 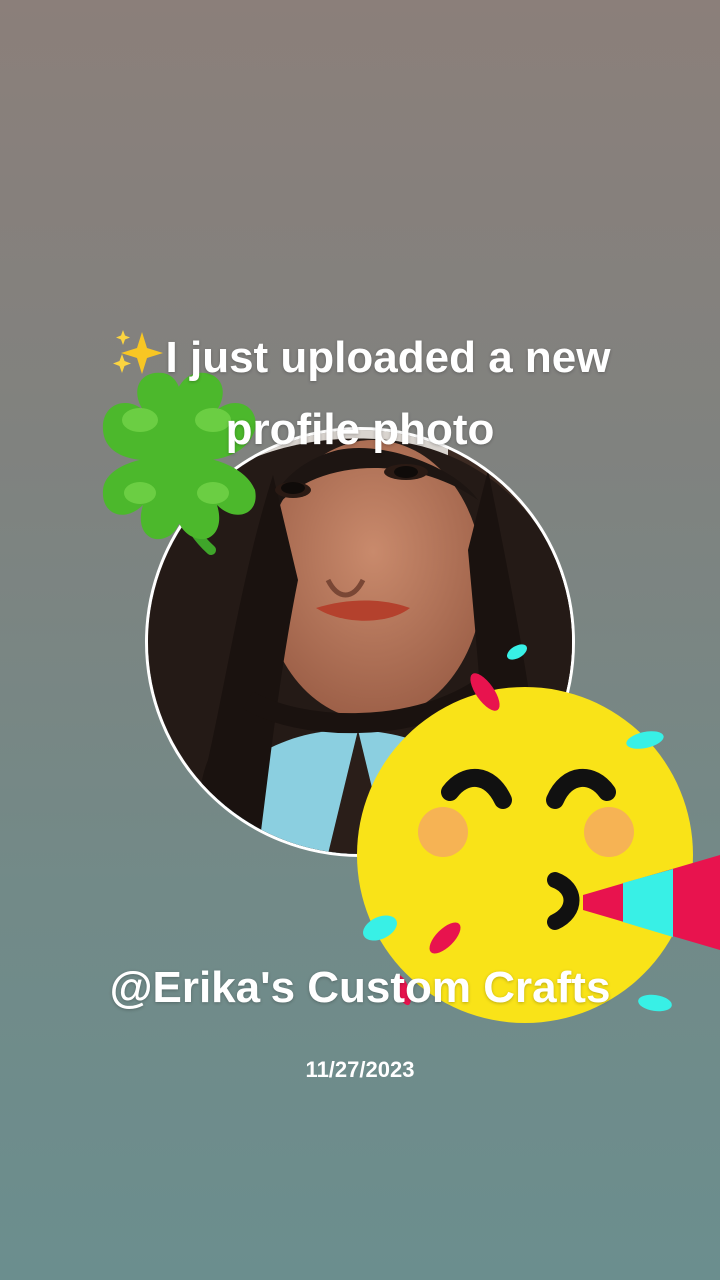 What do you see at coordinates (388, 393) in the screenshot?
I see `headline-text: I just uploaded a new profile photo` at bounding box center [388, 393].